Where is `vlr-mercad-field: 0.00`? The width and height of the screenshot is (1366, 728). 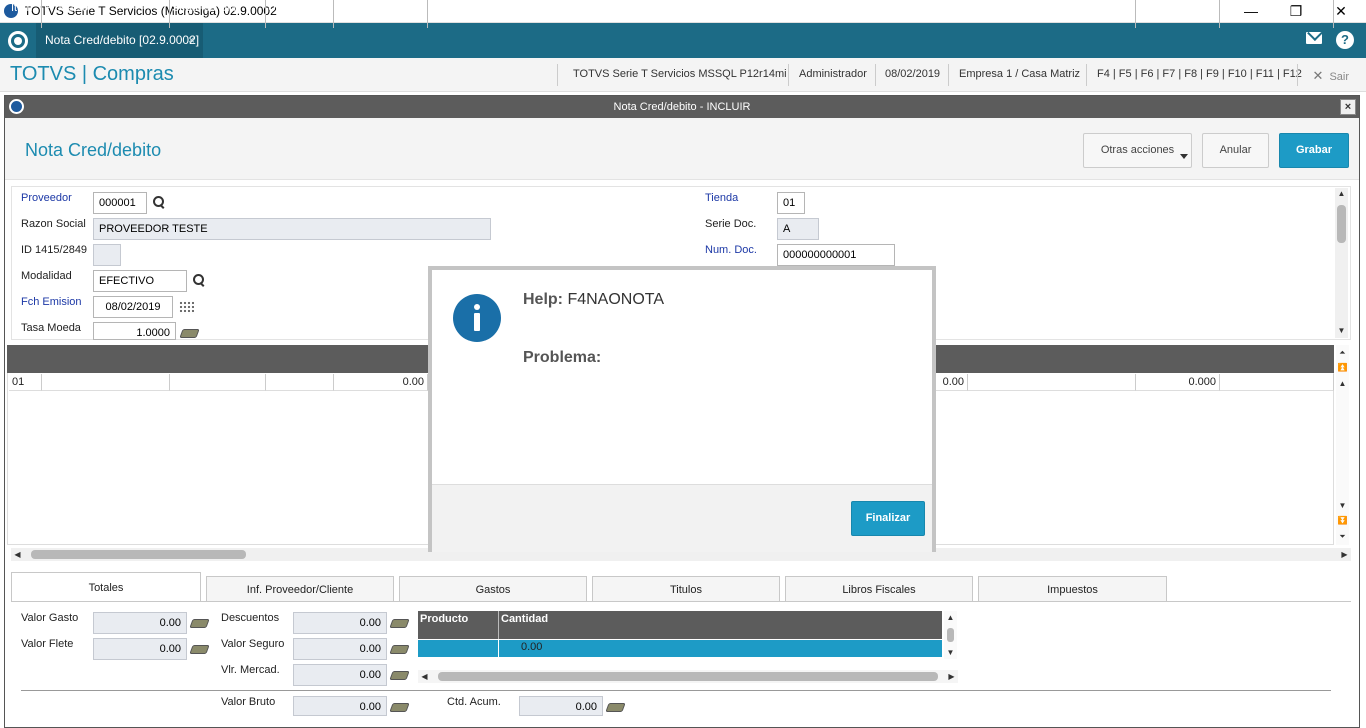
vlr-mercad-field: 0.00 is located at coordinates (340, 675).